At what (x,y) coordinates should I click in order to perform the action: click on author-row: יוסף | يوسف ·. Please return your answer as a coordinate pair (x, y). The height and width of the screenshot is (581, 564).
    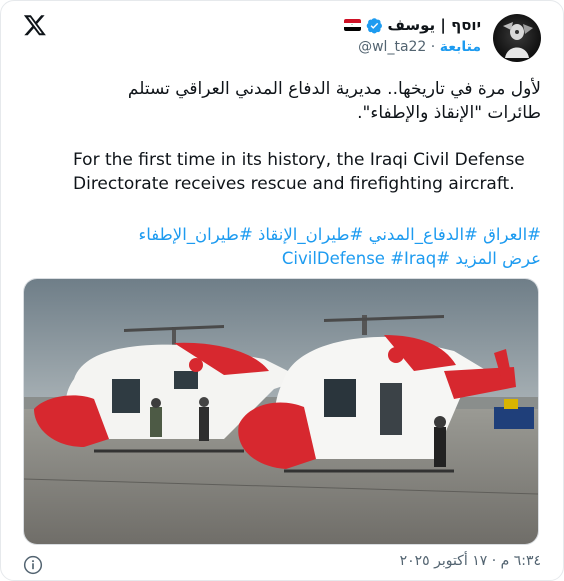
    Looking at the image, I should click on (412, 25).